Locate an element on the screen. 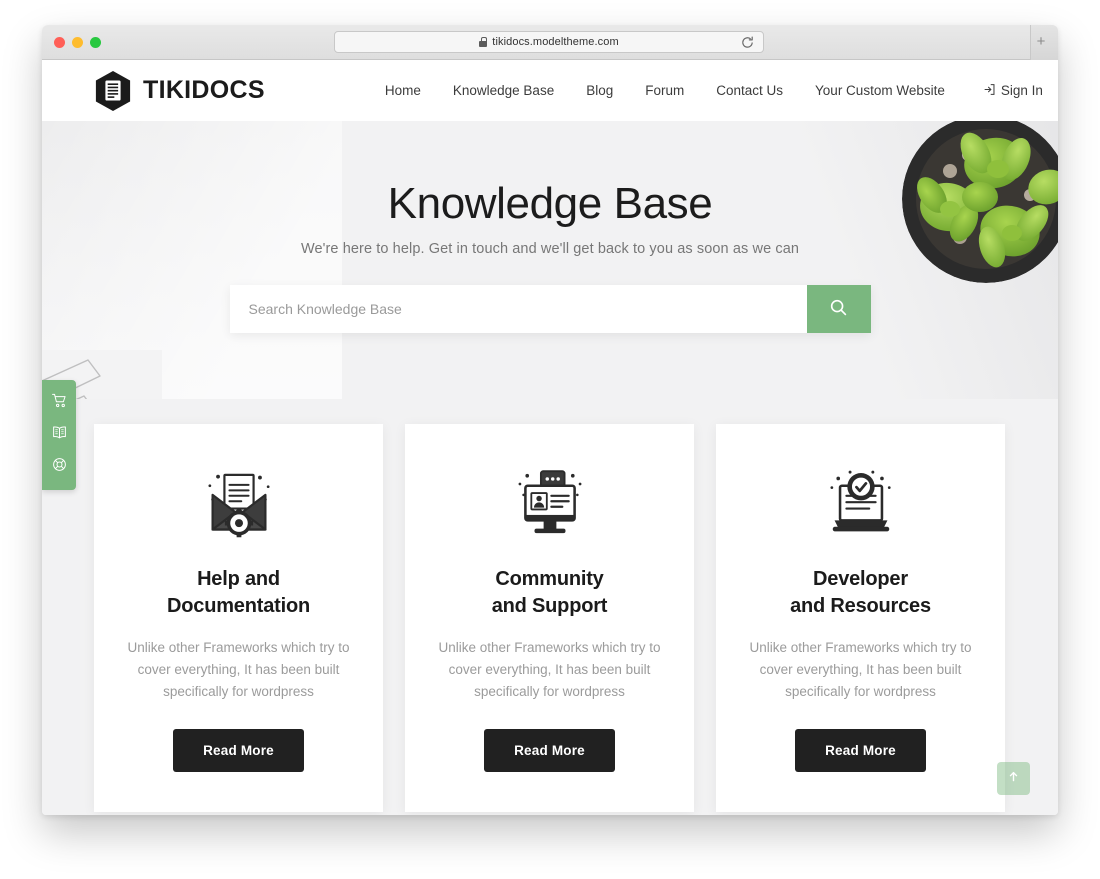 The width and height of the screenshot is (1100, 879). search-input is located at coordinates (518, 309).